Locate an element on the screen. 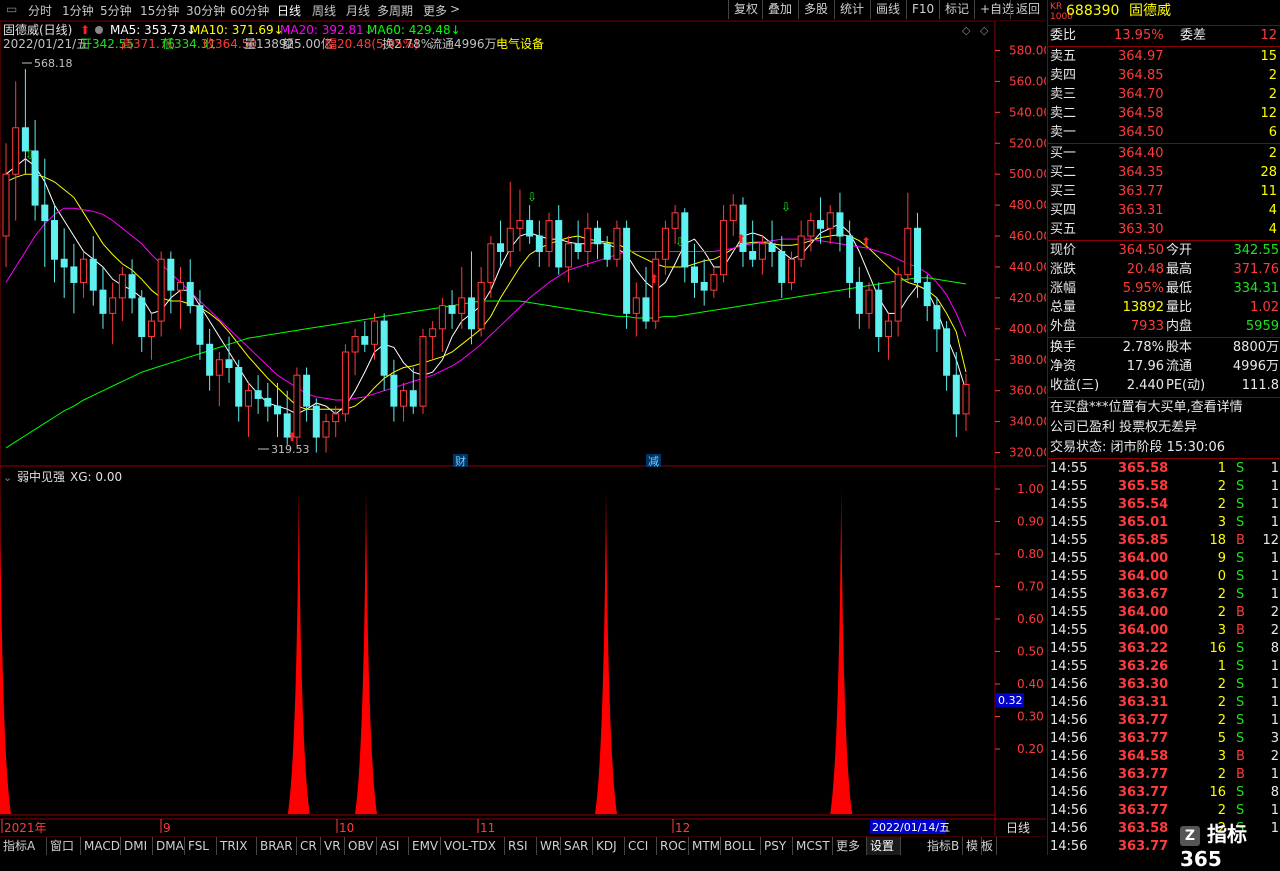 The height and width of the screenshot is (871, 1280). sell-row-2: 卖三 364.70 2 is located at coordinates (1164, 95).